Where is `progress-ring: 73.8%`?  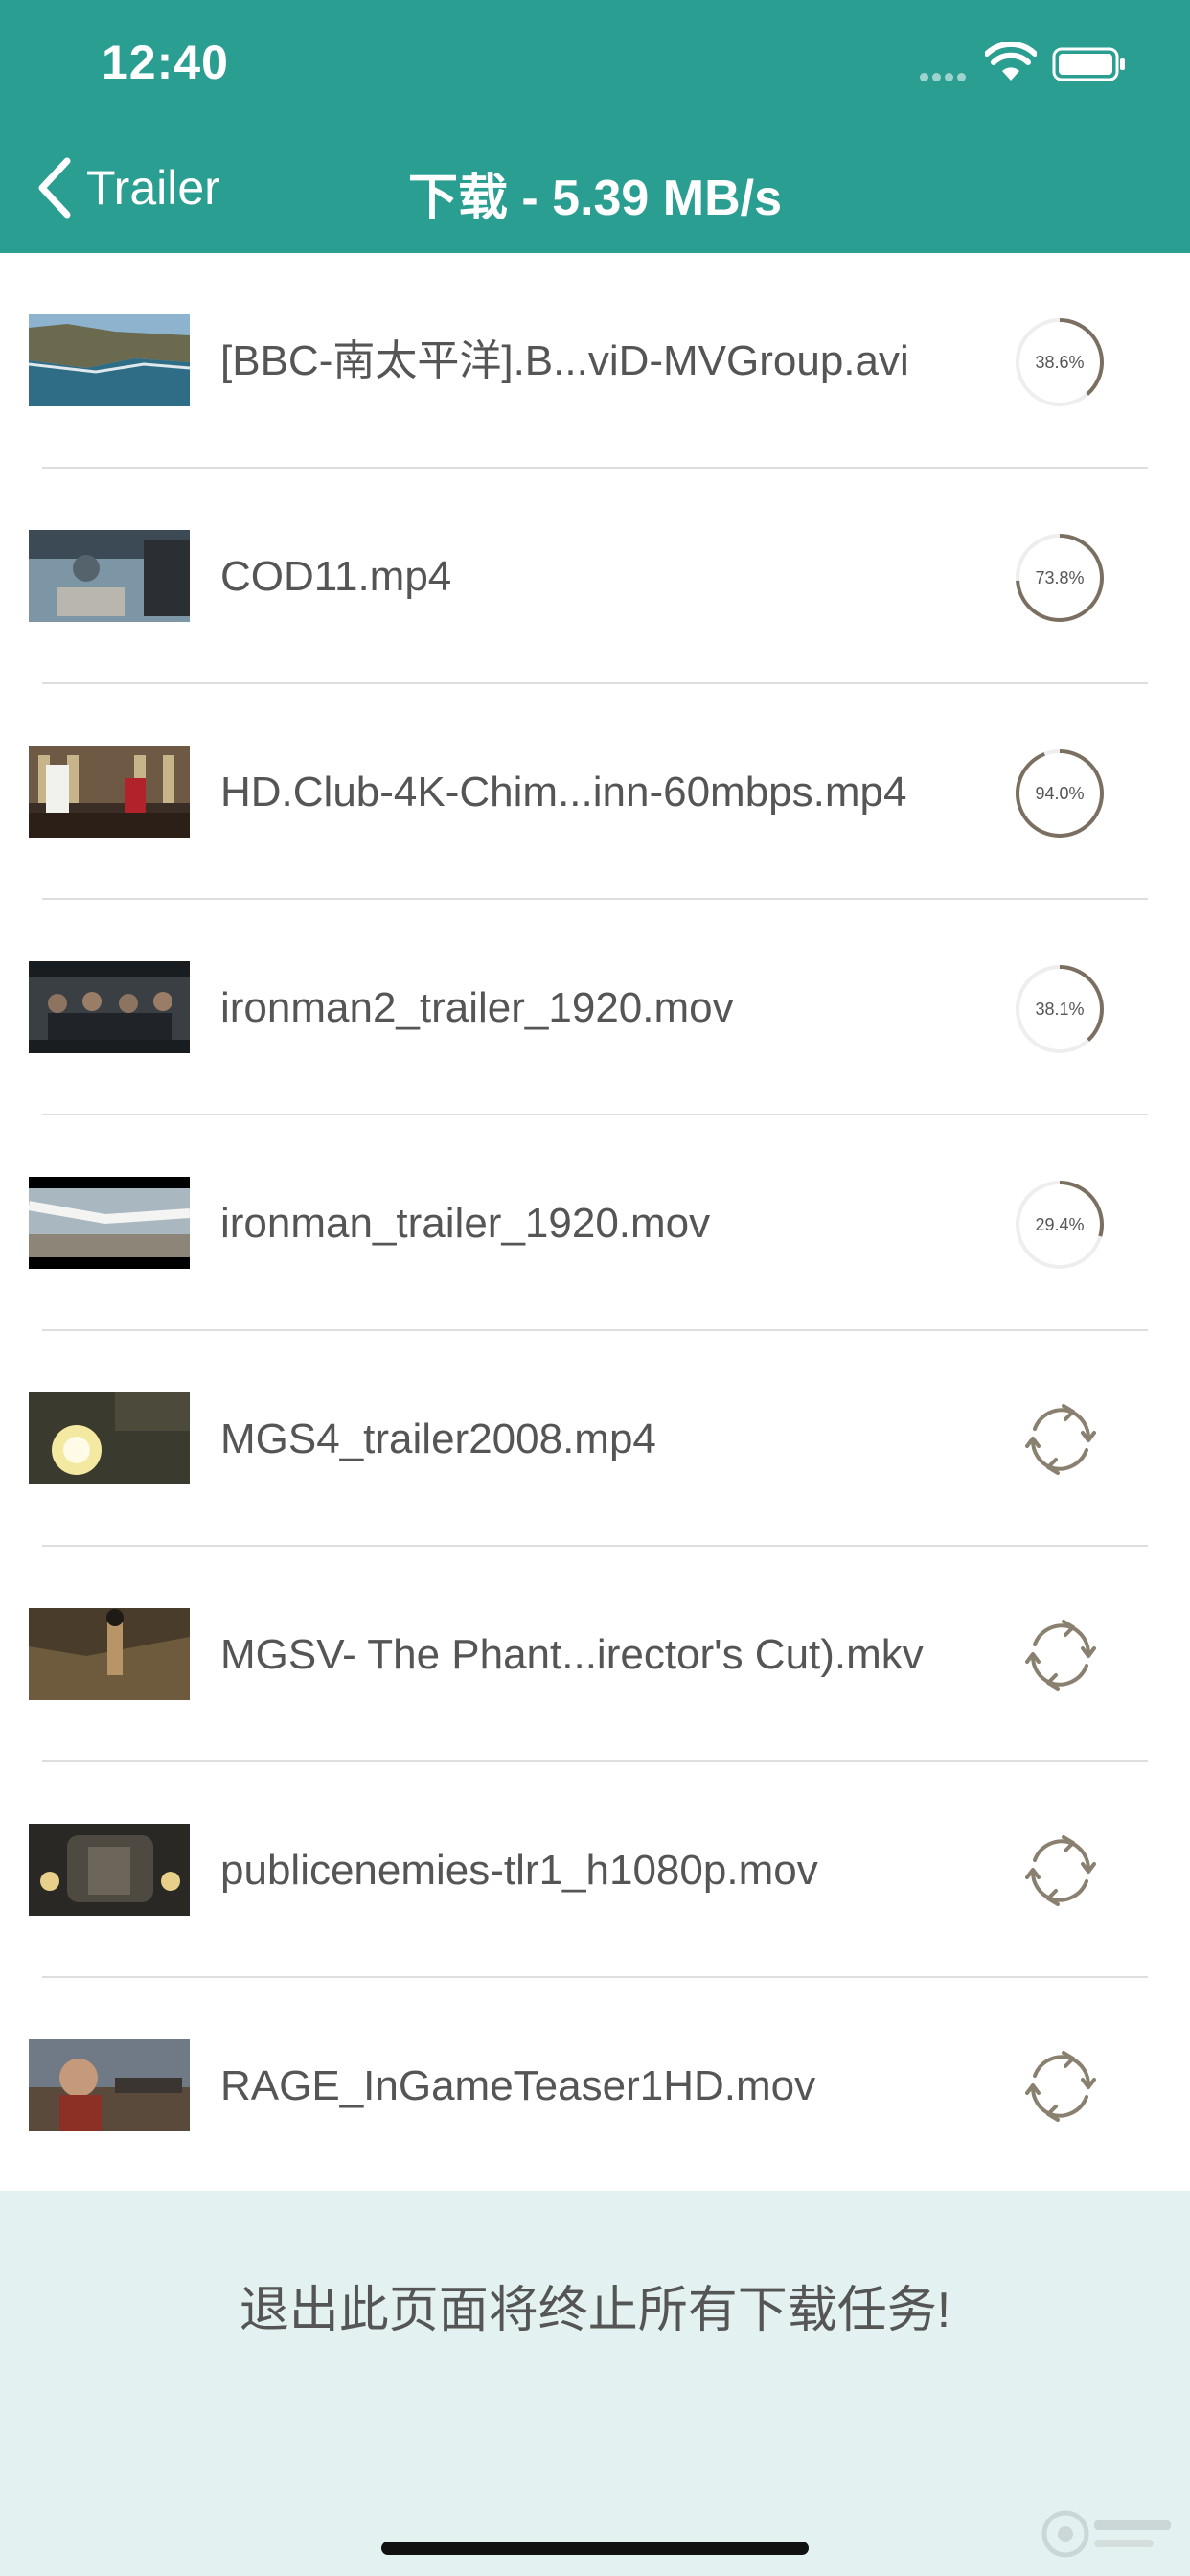
progress-ring: 73.8% is located at coordinates (1060, 578).